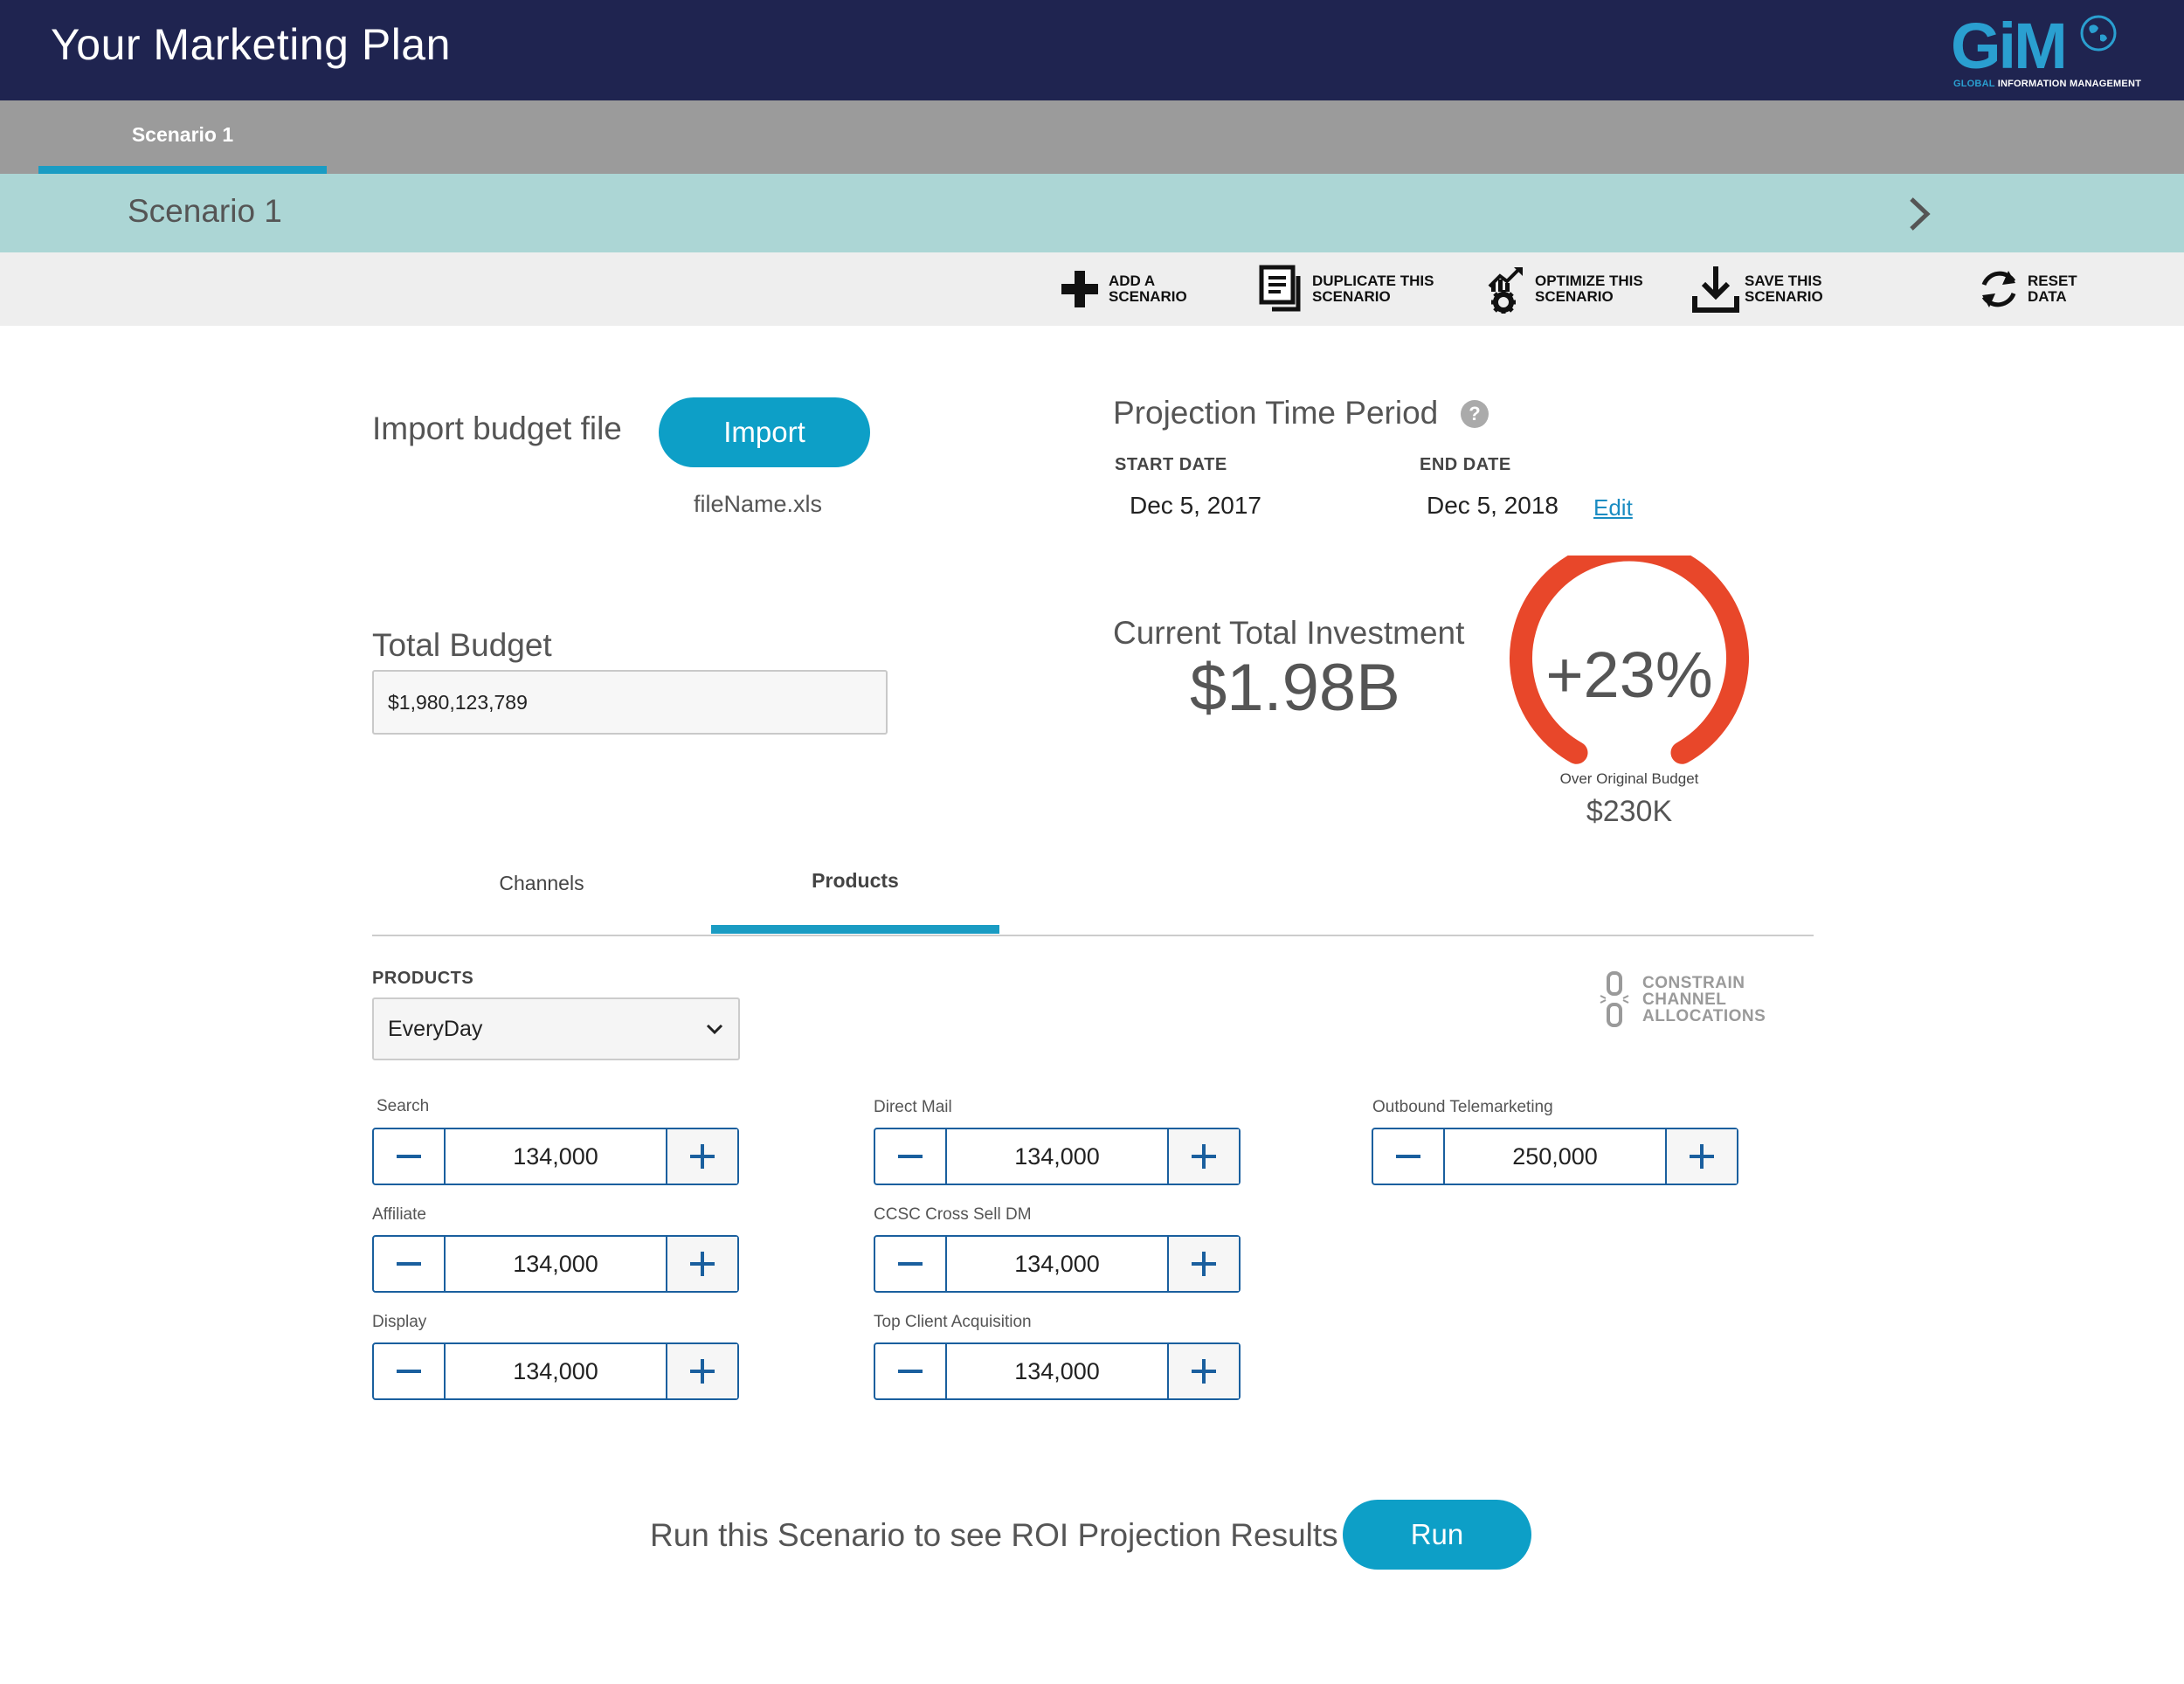 The image size is (2184, 1684). Describe the element at coordinates (182, 134) in the screenshot. I see `scenario-tab-label: Scenario 1` at that location.